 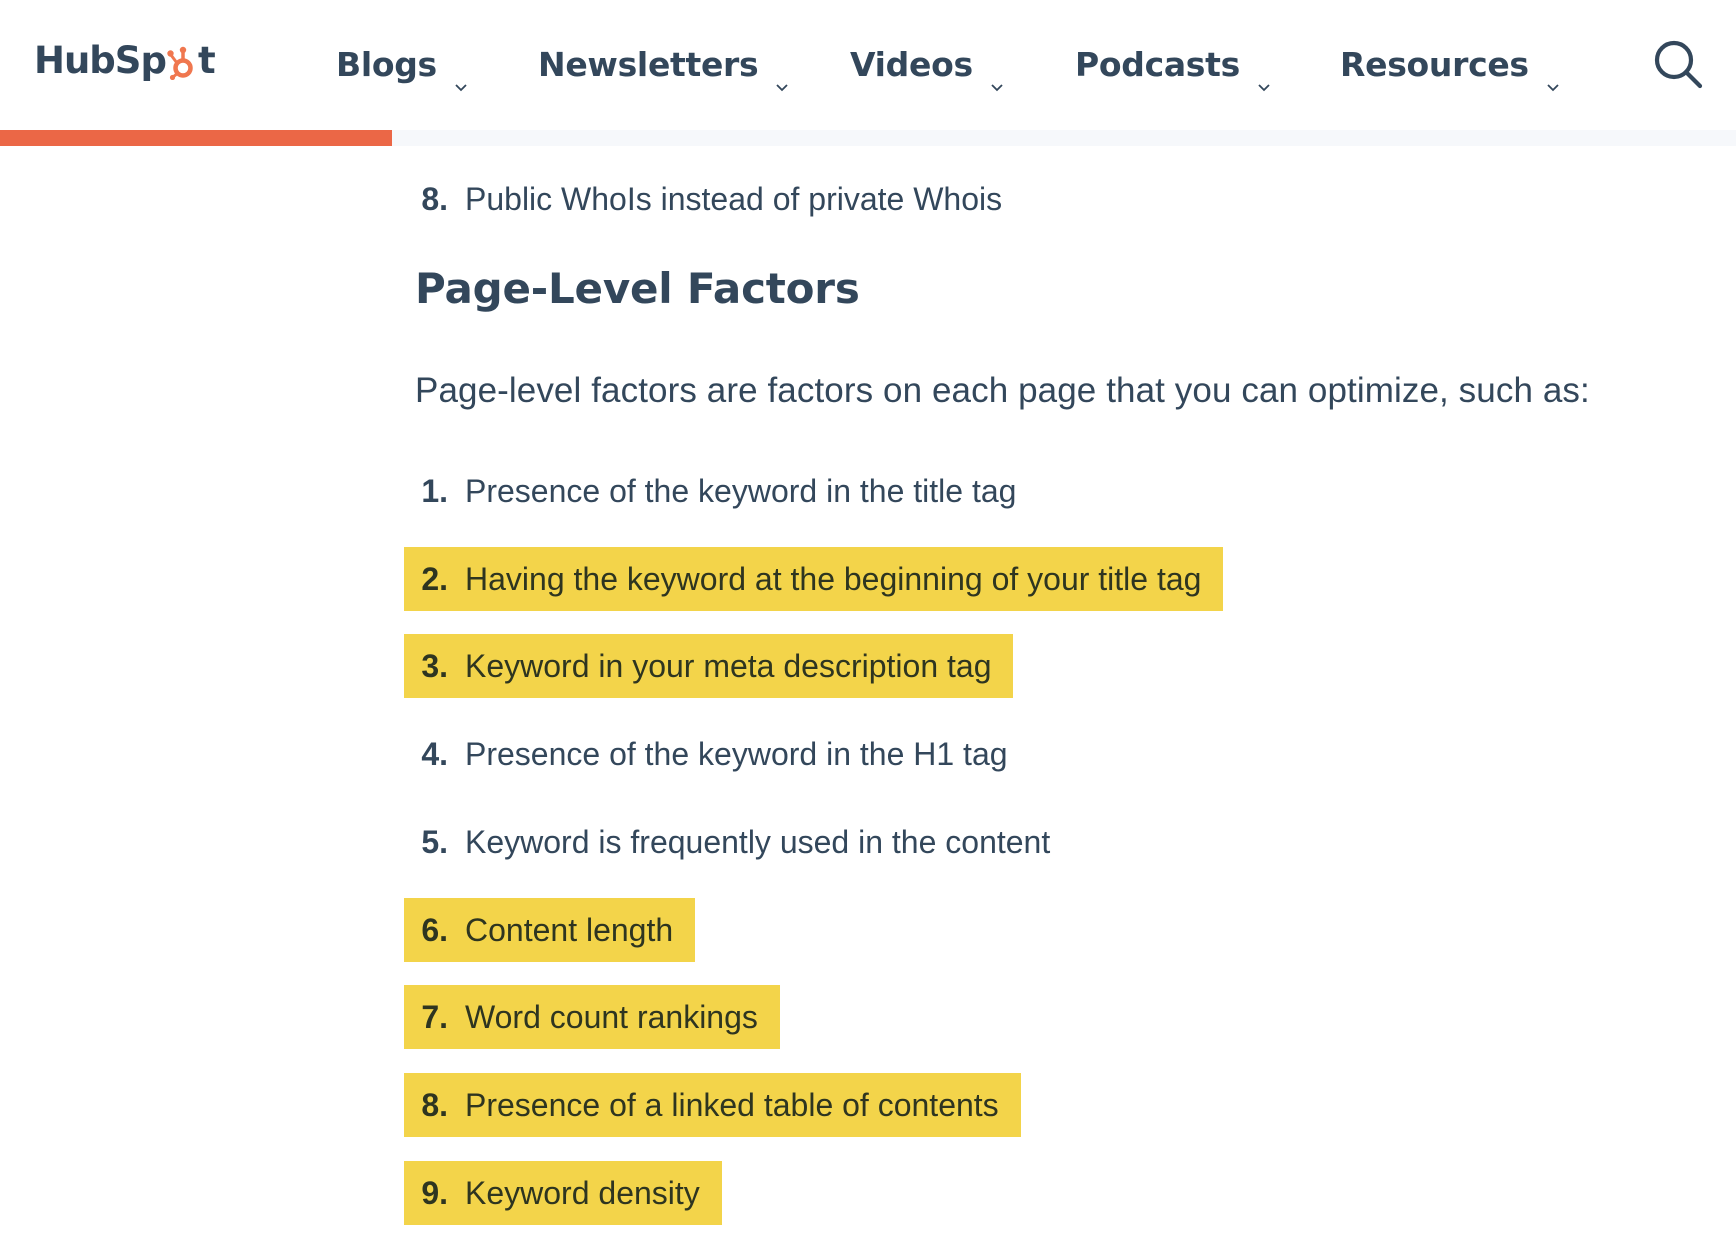 I want to click on list-item-number: 7., so click(x=434, y=1016).